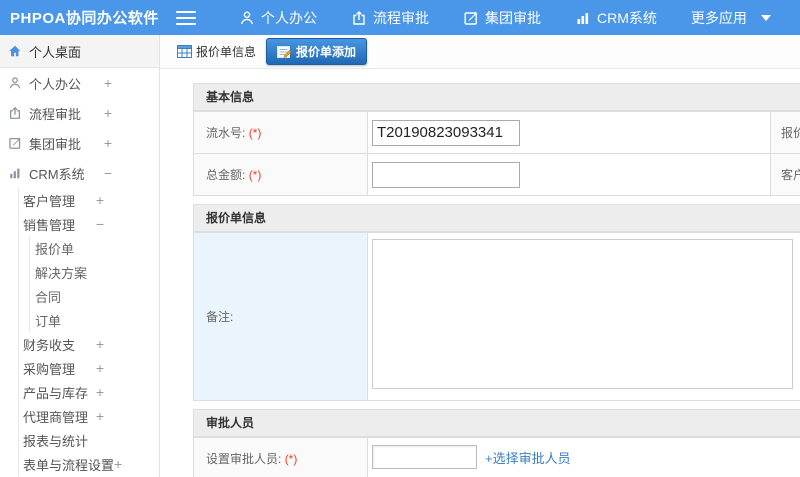 This screenshot has height=477, width=800. I want to click on sidebar-item-label: 流程审批, so click(55, 114).